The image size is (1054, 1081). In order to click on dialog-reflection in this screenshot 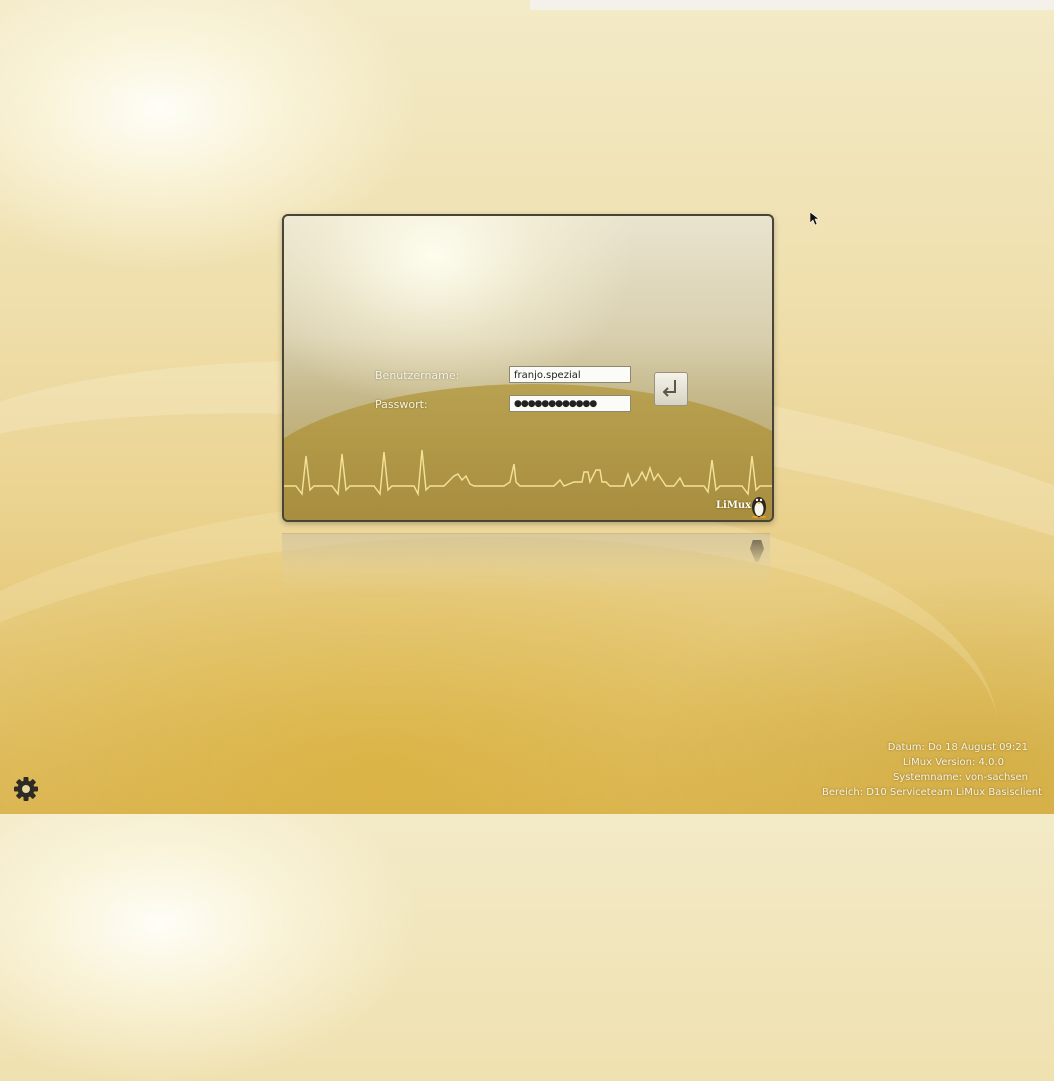, I will do `click(526, 563)`.